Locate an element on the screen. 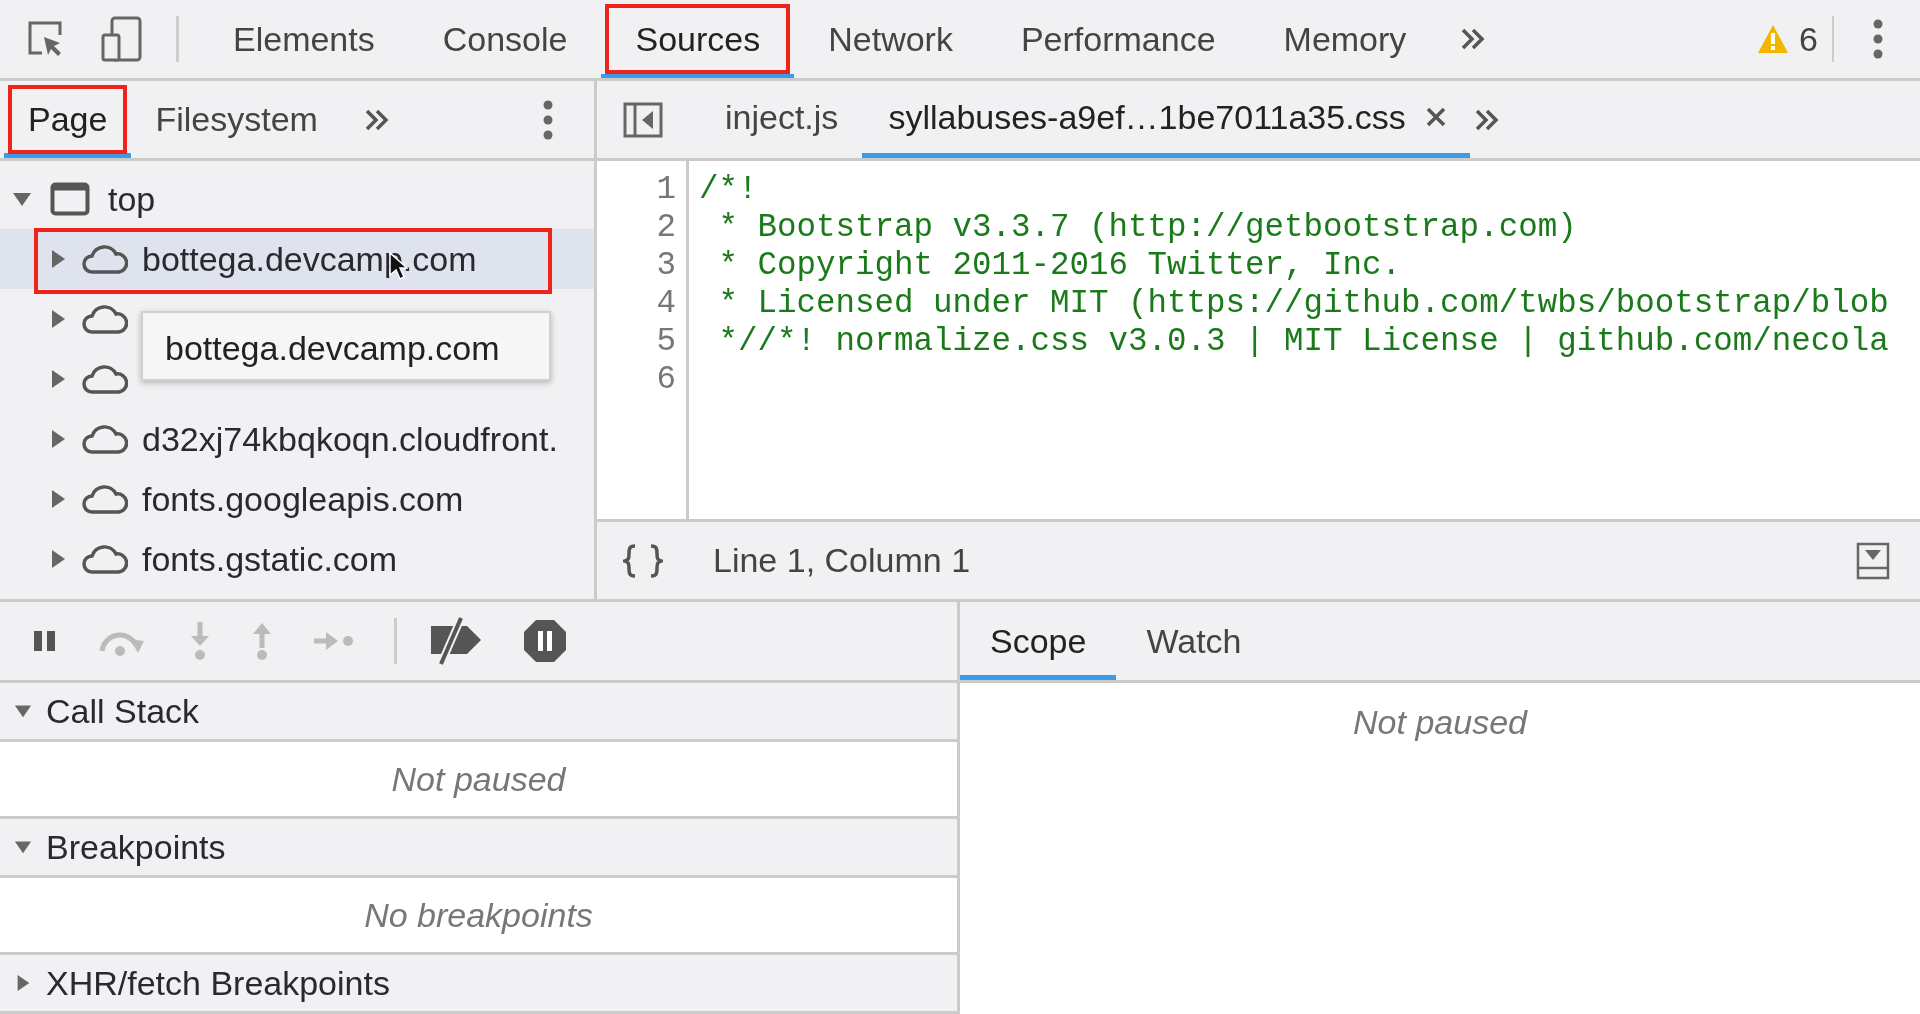 The image size is (1920, 1014). line-number: 3 is located at coordinates (665, 266).